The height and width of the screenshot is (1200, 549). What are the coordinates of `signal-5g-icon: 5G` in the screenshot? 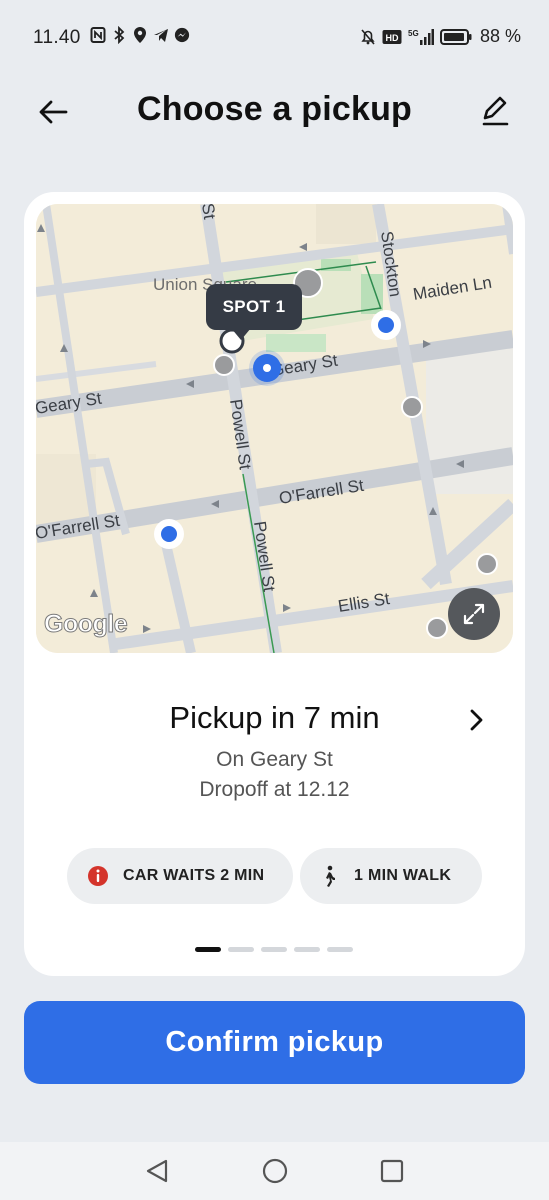 It's located at (421, 36).